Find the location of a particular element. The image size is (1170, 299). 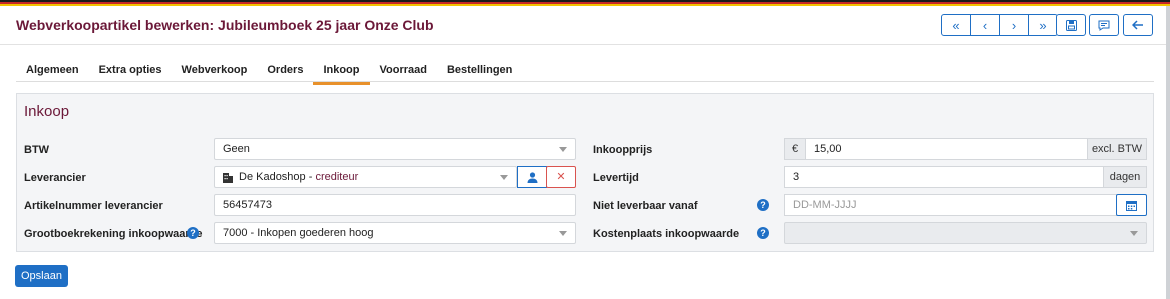

scrollbar is located at coordinates (1168, 152).